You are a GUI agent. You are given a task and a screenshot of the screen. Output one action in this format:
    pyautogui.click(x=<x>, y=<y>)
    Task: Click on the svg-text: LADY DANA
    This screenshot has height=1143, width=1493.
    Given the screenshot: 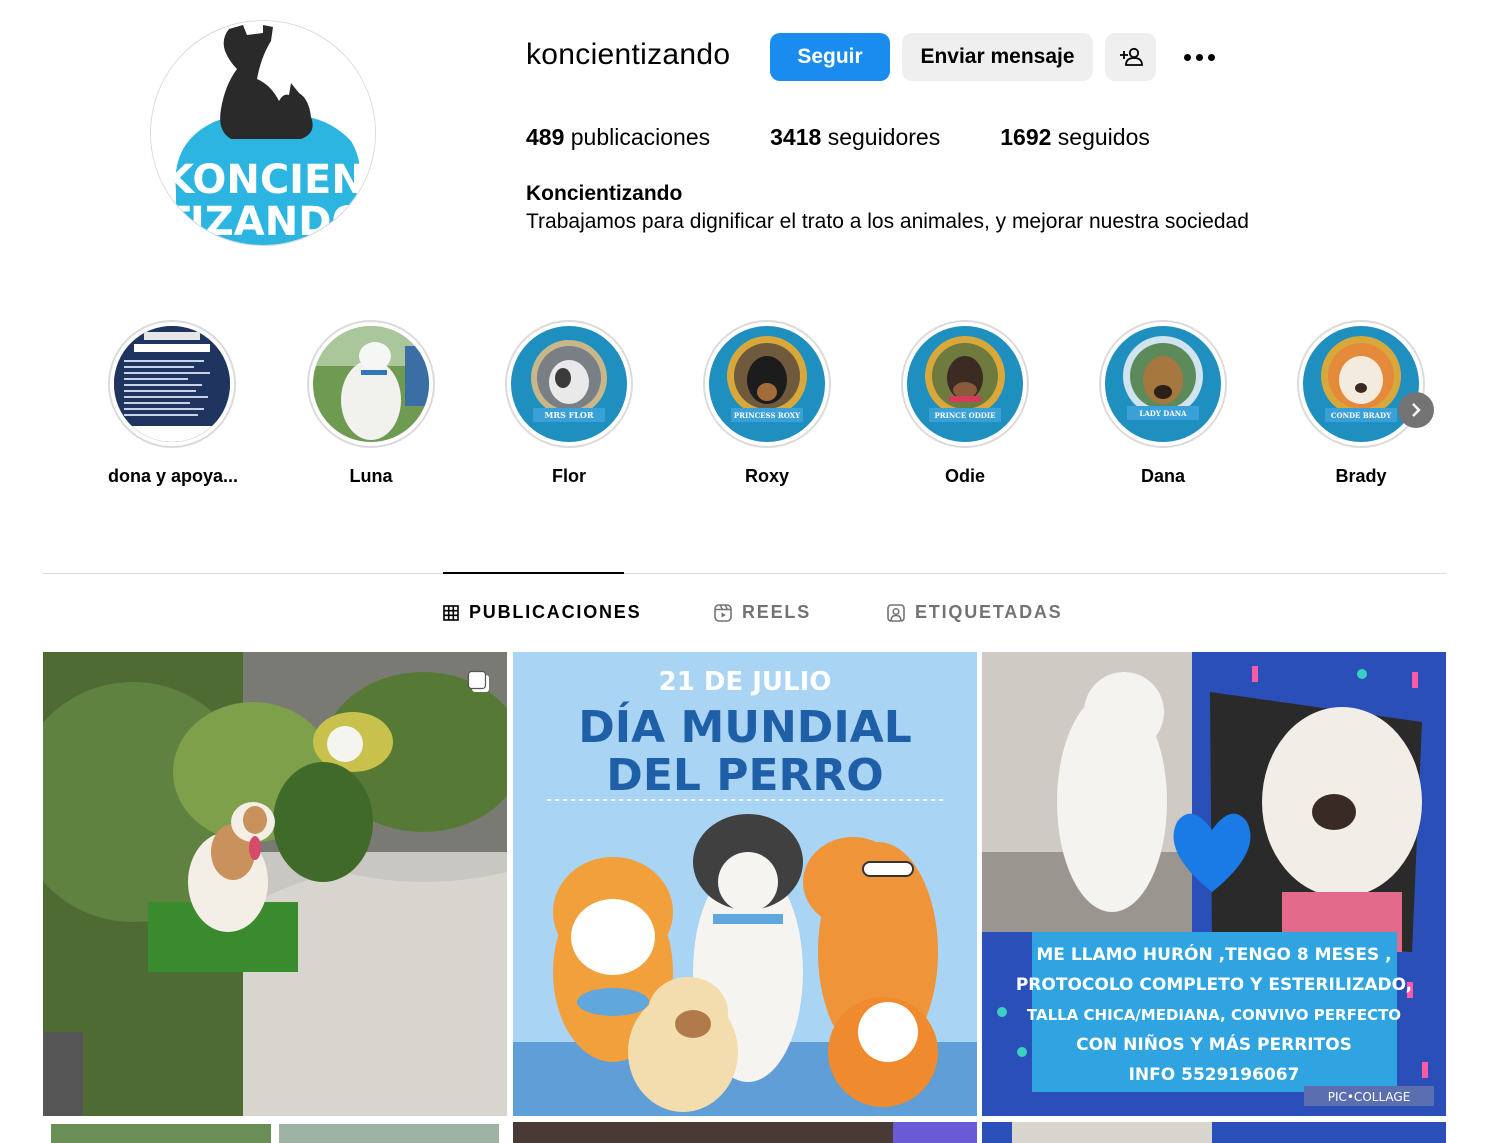 What is the action you would take?
    pyautogui.click(x=1163, y=413)
    